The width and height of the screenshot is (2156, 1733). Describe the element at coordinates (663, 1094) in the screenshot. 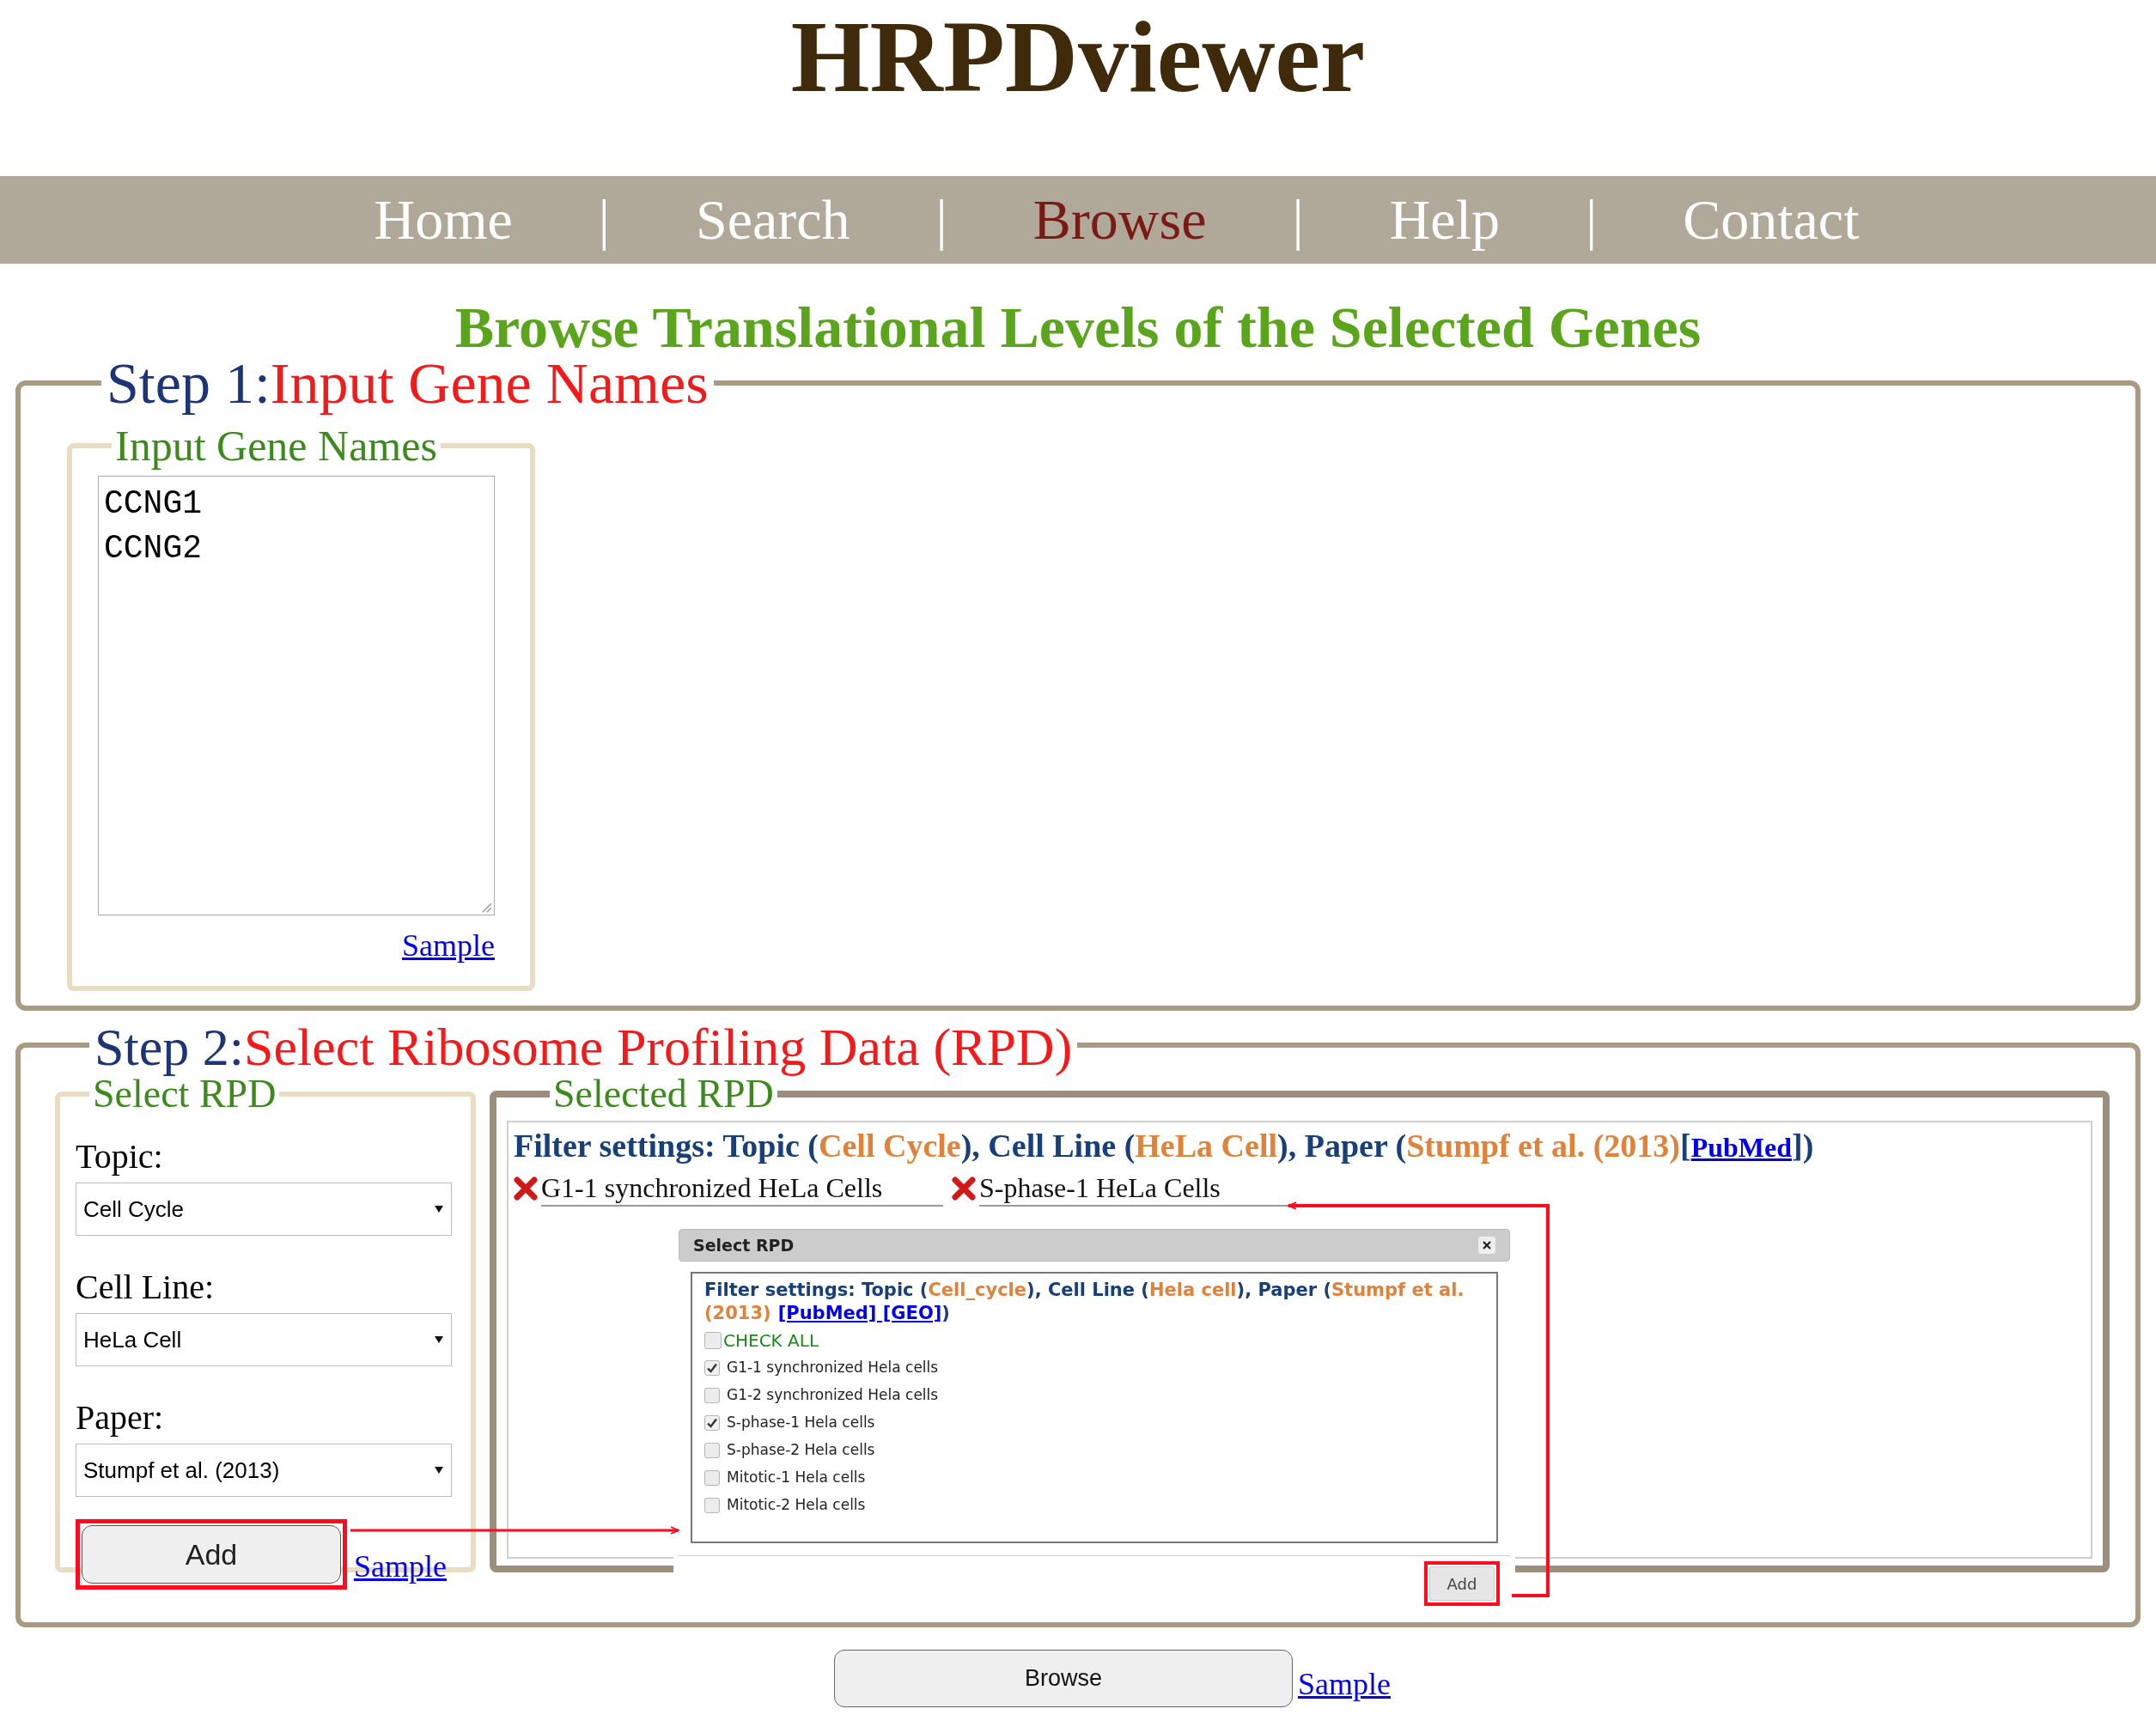

I see `panel-legend: Selected RPD` at that location.